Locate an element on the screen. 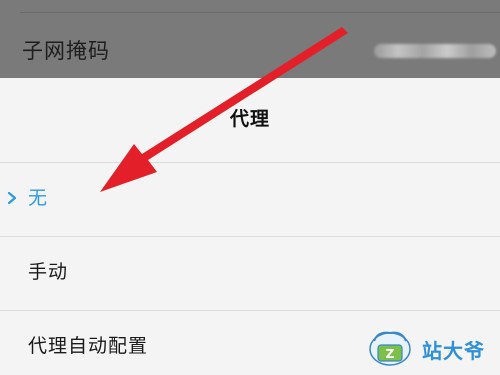  svg-text: Z is located at coordinates (390, 354).